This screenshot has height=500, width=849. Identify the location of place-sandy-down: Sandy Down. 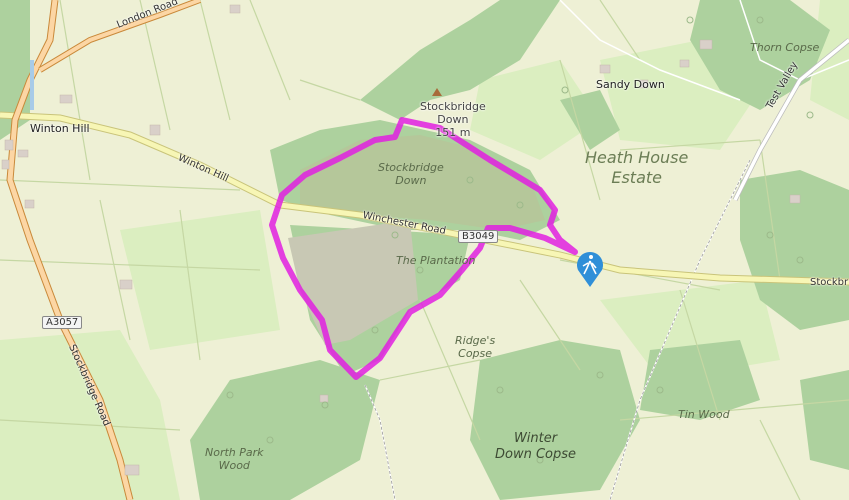
(630, 84).